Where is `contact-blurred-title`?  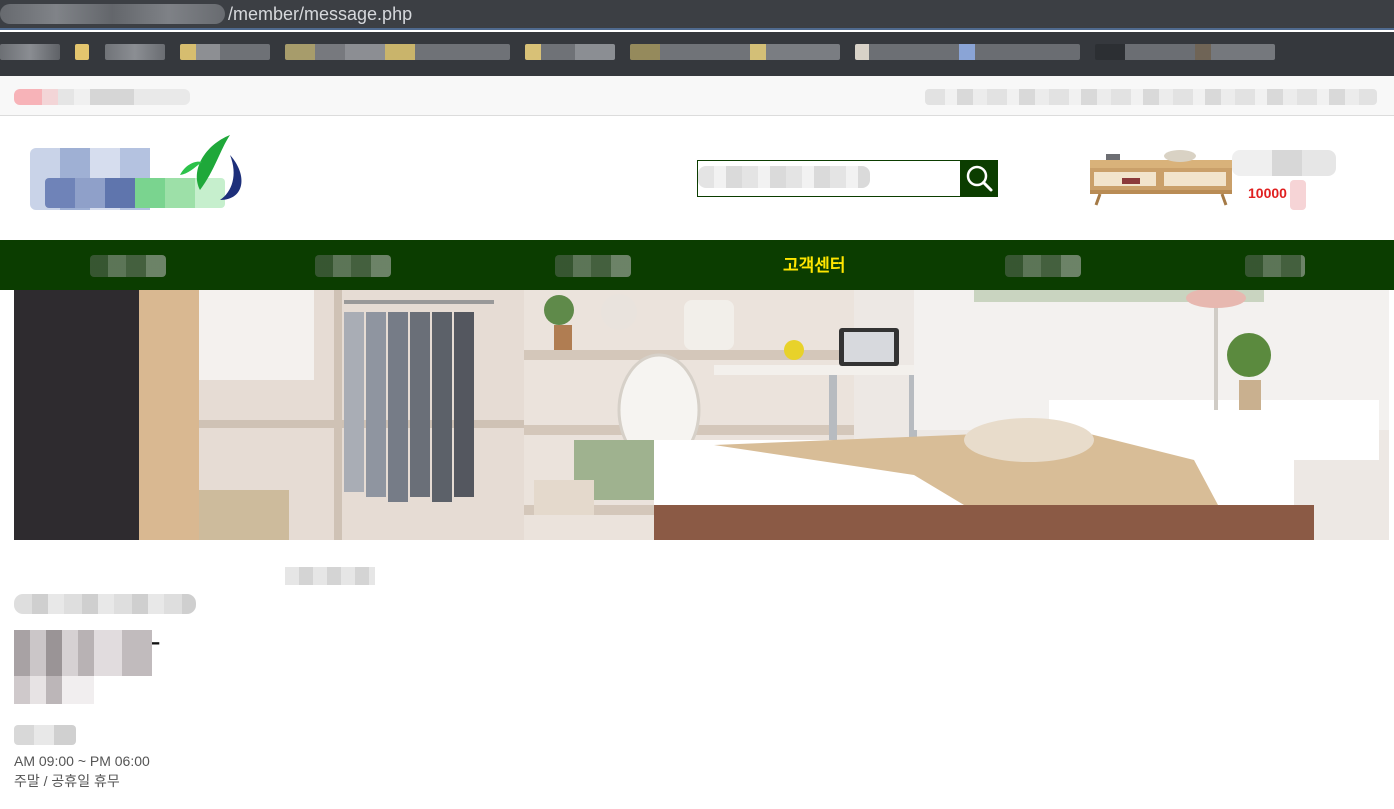
contact-blurred-title is located at coordinates (105, 604).